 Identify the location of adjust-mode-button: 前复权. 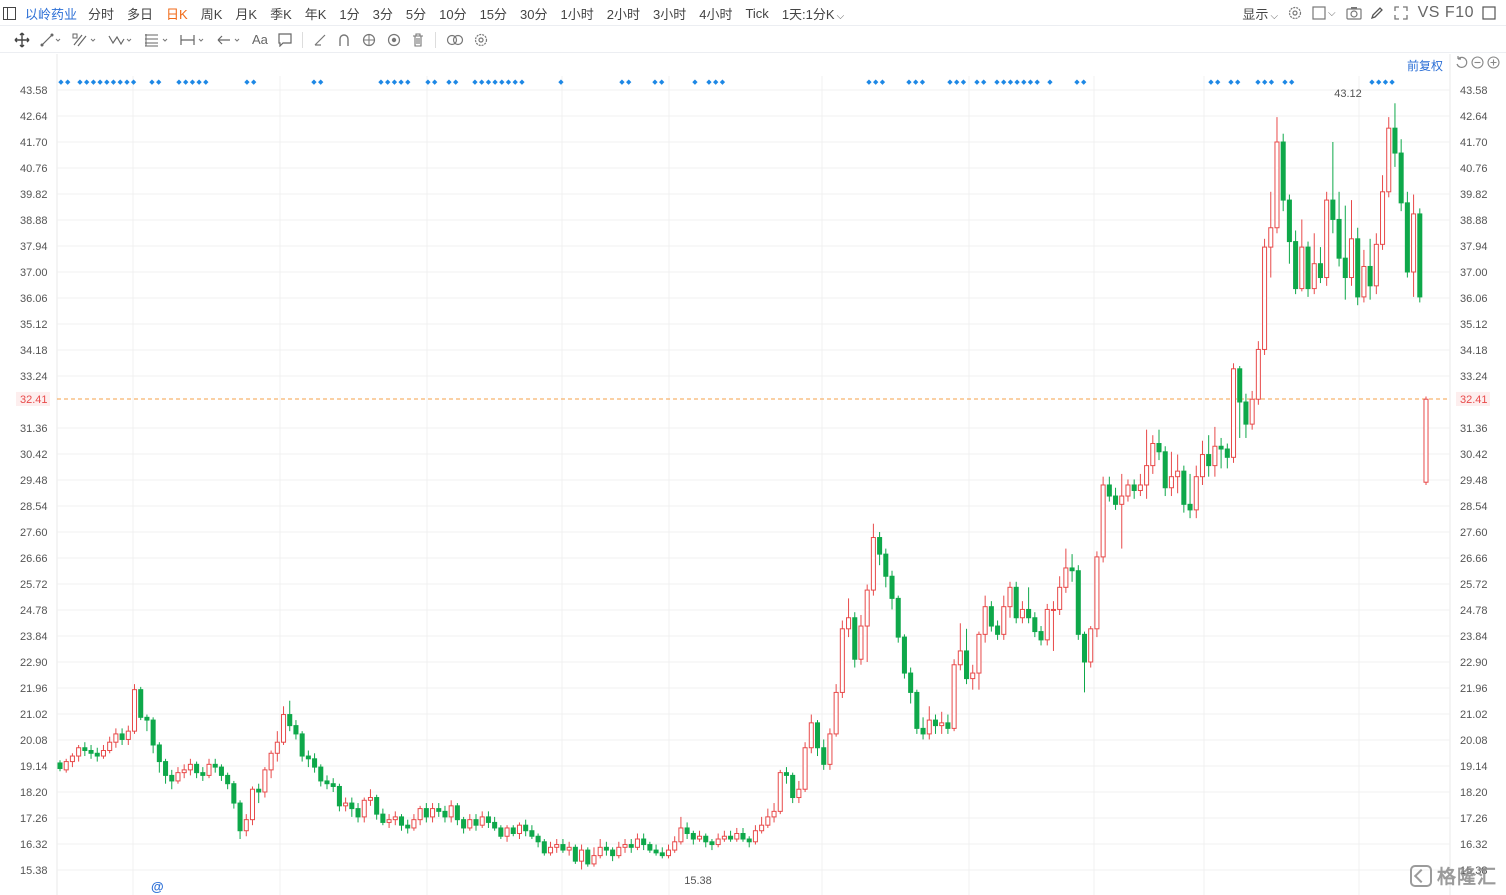
(1425, 65).